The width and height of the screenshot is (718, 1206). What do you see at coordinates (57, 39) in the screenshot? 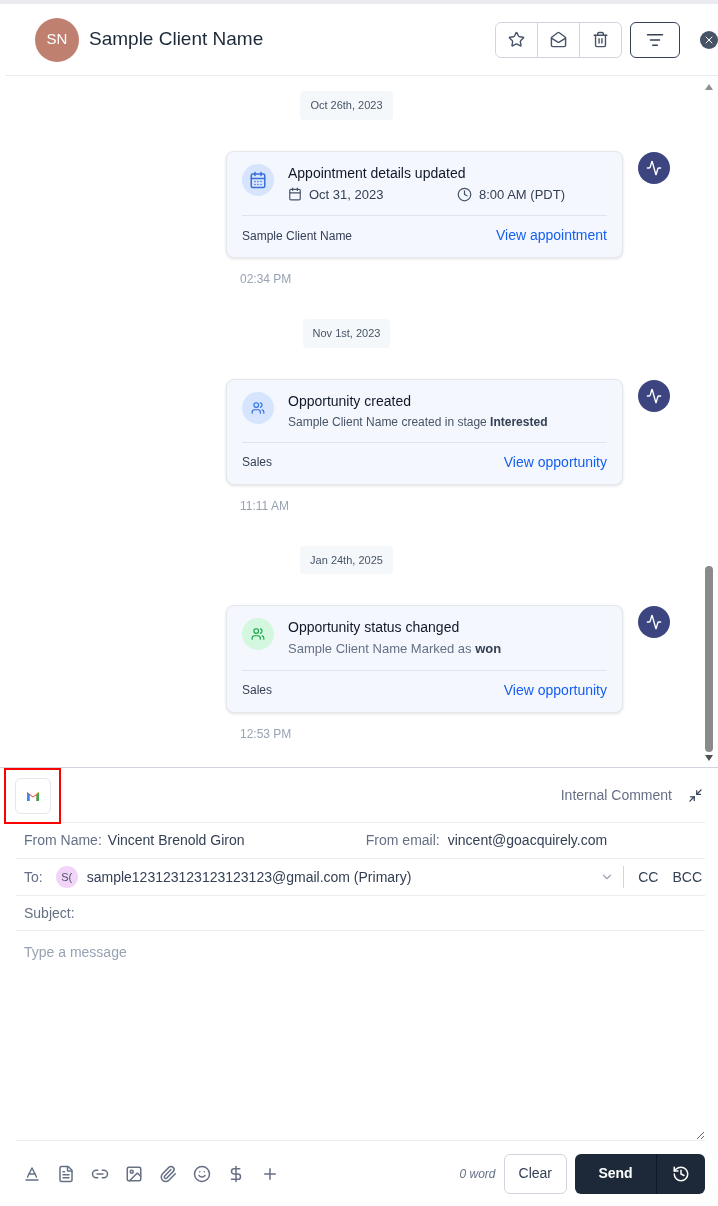
I see `avatar: SN` at bounding box center [57, 39].